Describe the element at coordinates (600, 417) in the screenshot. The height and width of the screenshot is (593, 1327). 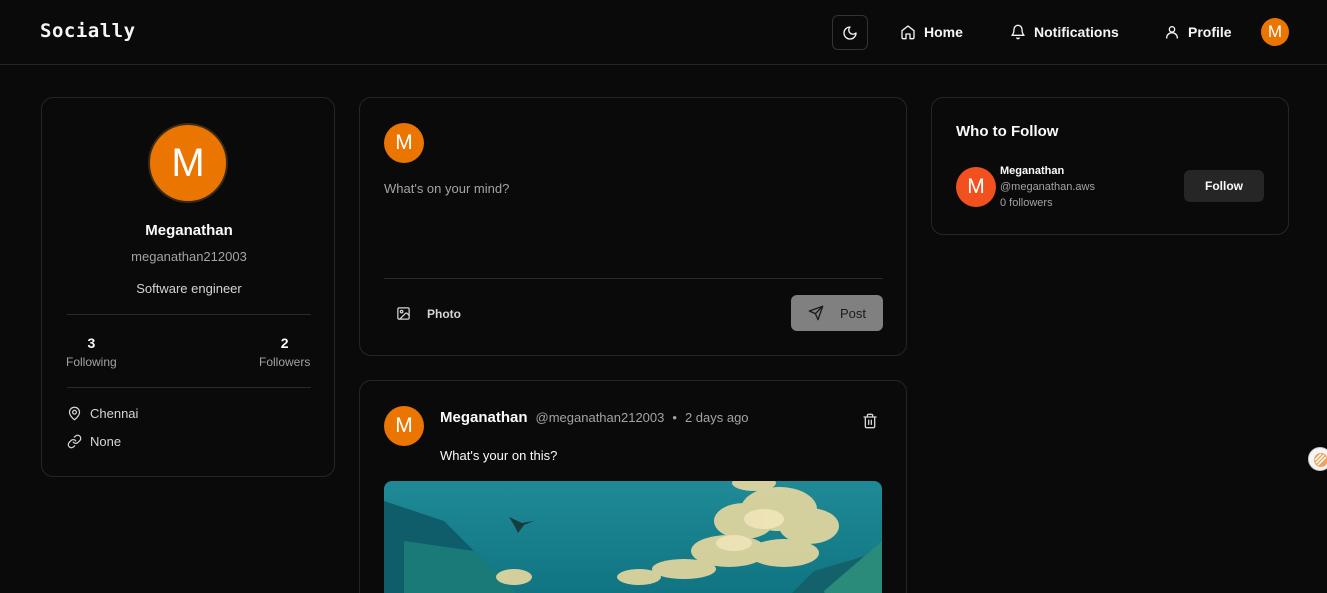
I see `post-author-handle: @meganathan212003` at that location.